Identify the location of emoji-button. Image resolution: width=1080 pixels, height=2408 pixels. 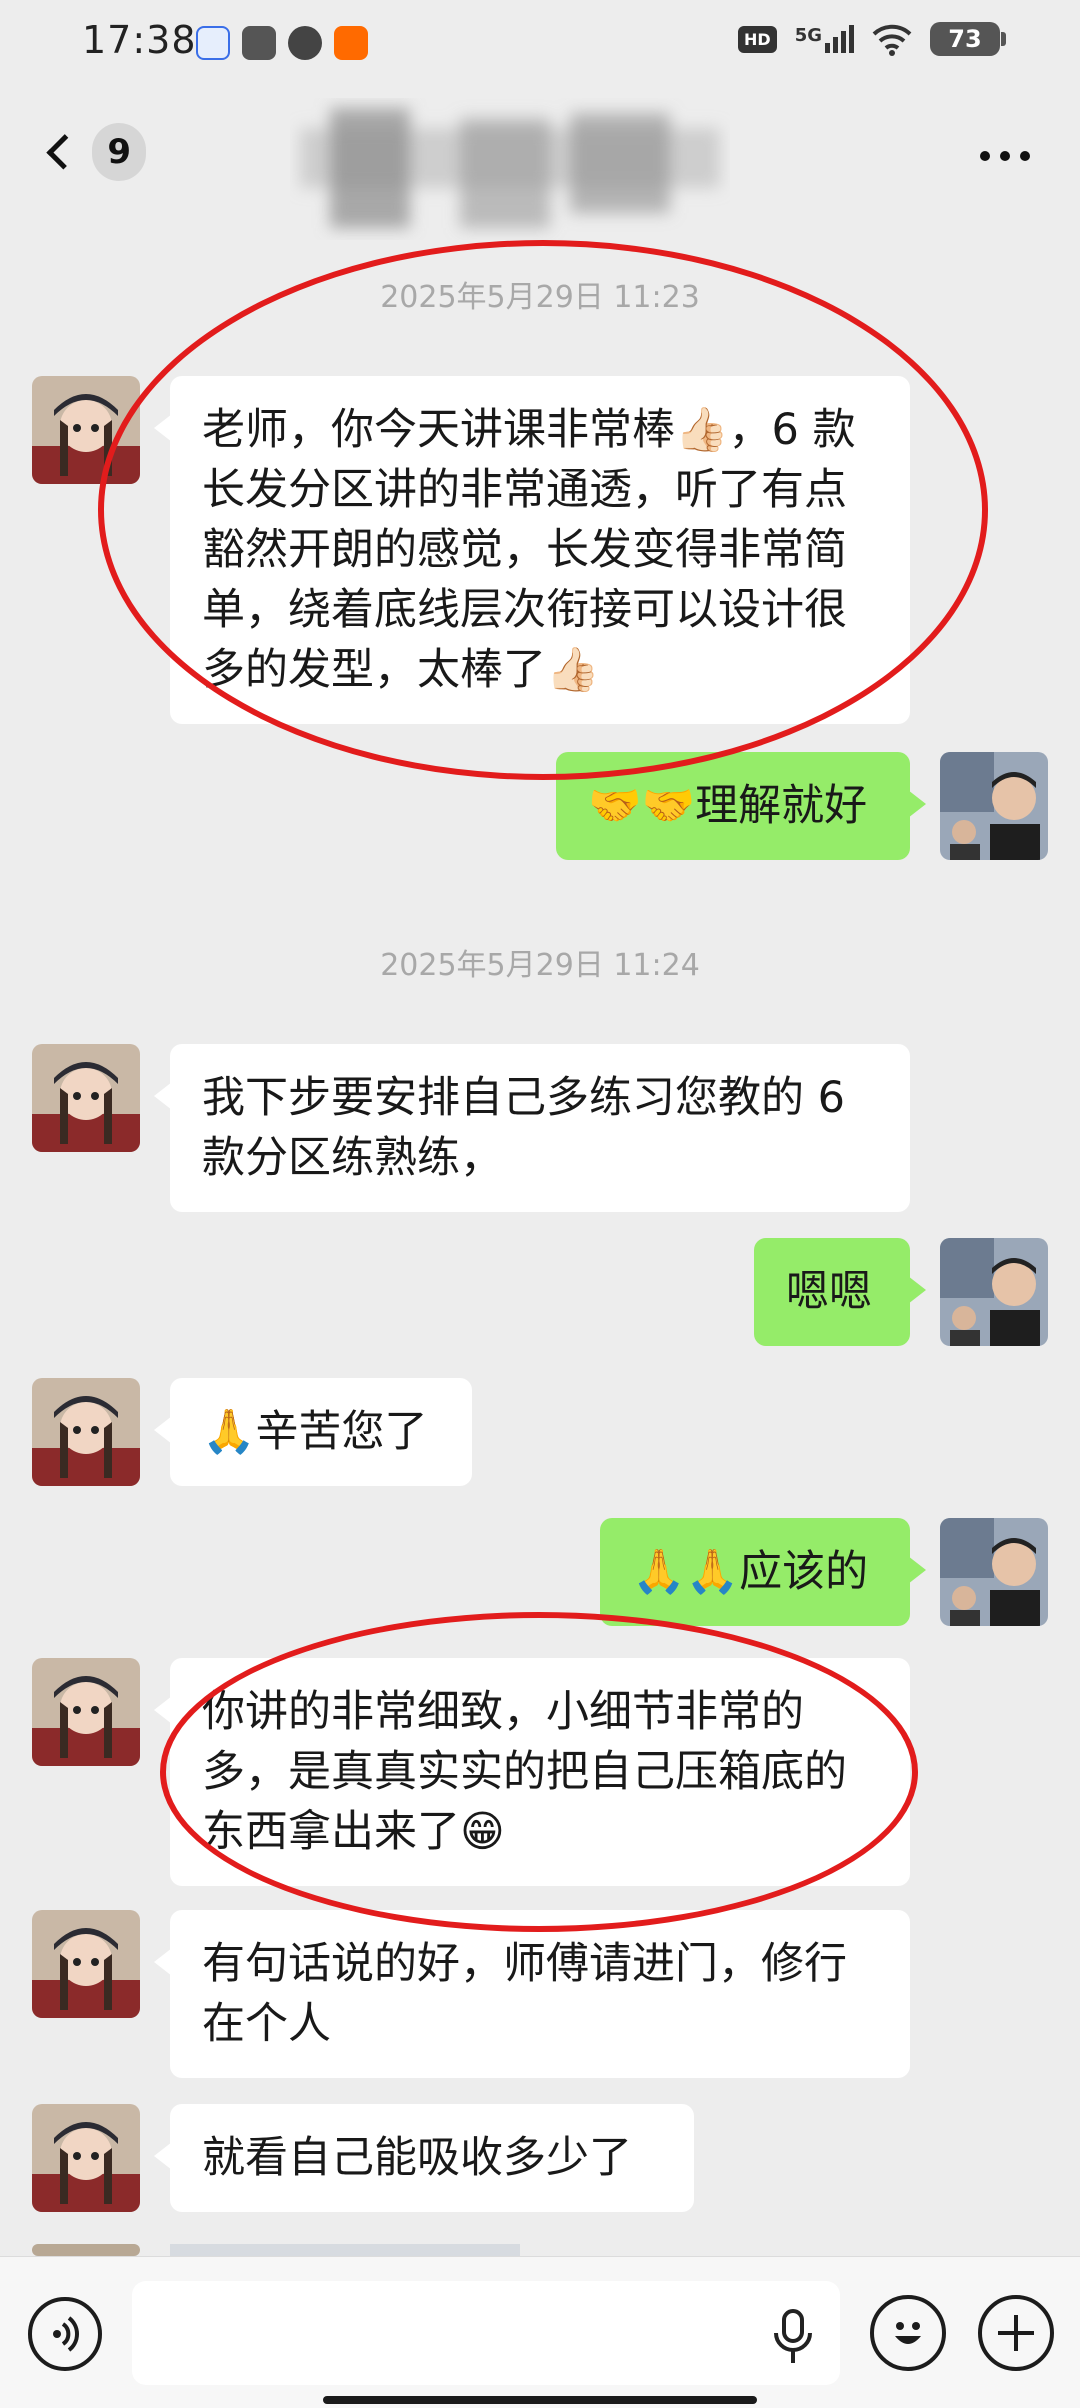
(908, 2333).